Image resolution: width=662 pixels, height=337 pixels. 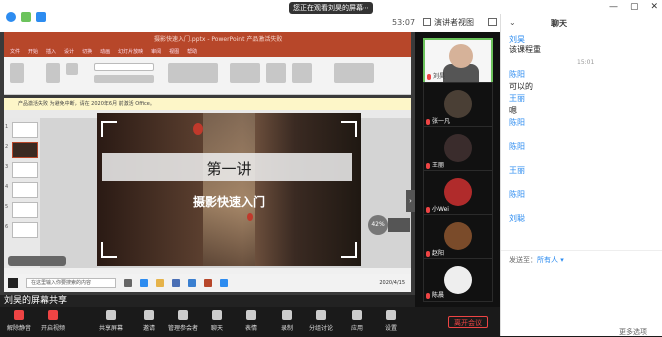 What do you see at coordinates (251, 322) in the screenshot?
I see `emoji-button: 表情` at bounding box center [251, 322].